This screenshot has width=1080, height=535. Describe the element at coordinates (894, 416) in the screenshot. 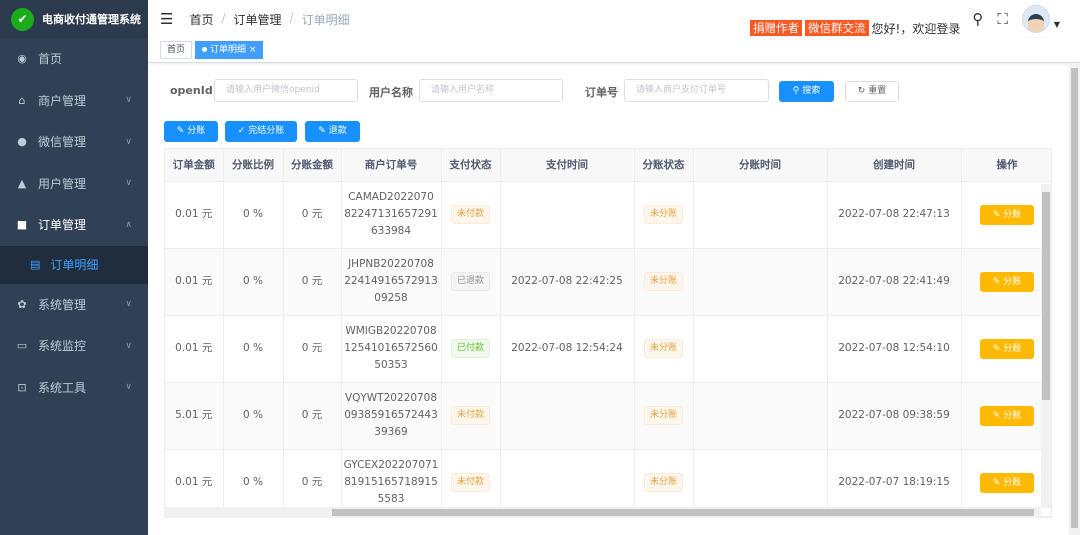

I see `cell-created: 2022-07-08 09:38:59` at that location.